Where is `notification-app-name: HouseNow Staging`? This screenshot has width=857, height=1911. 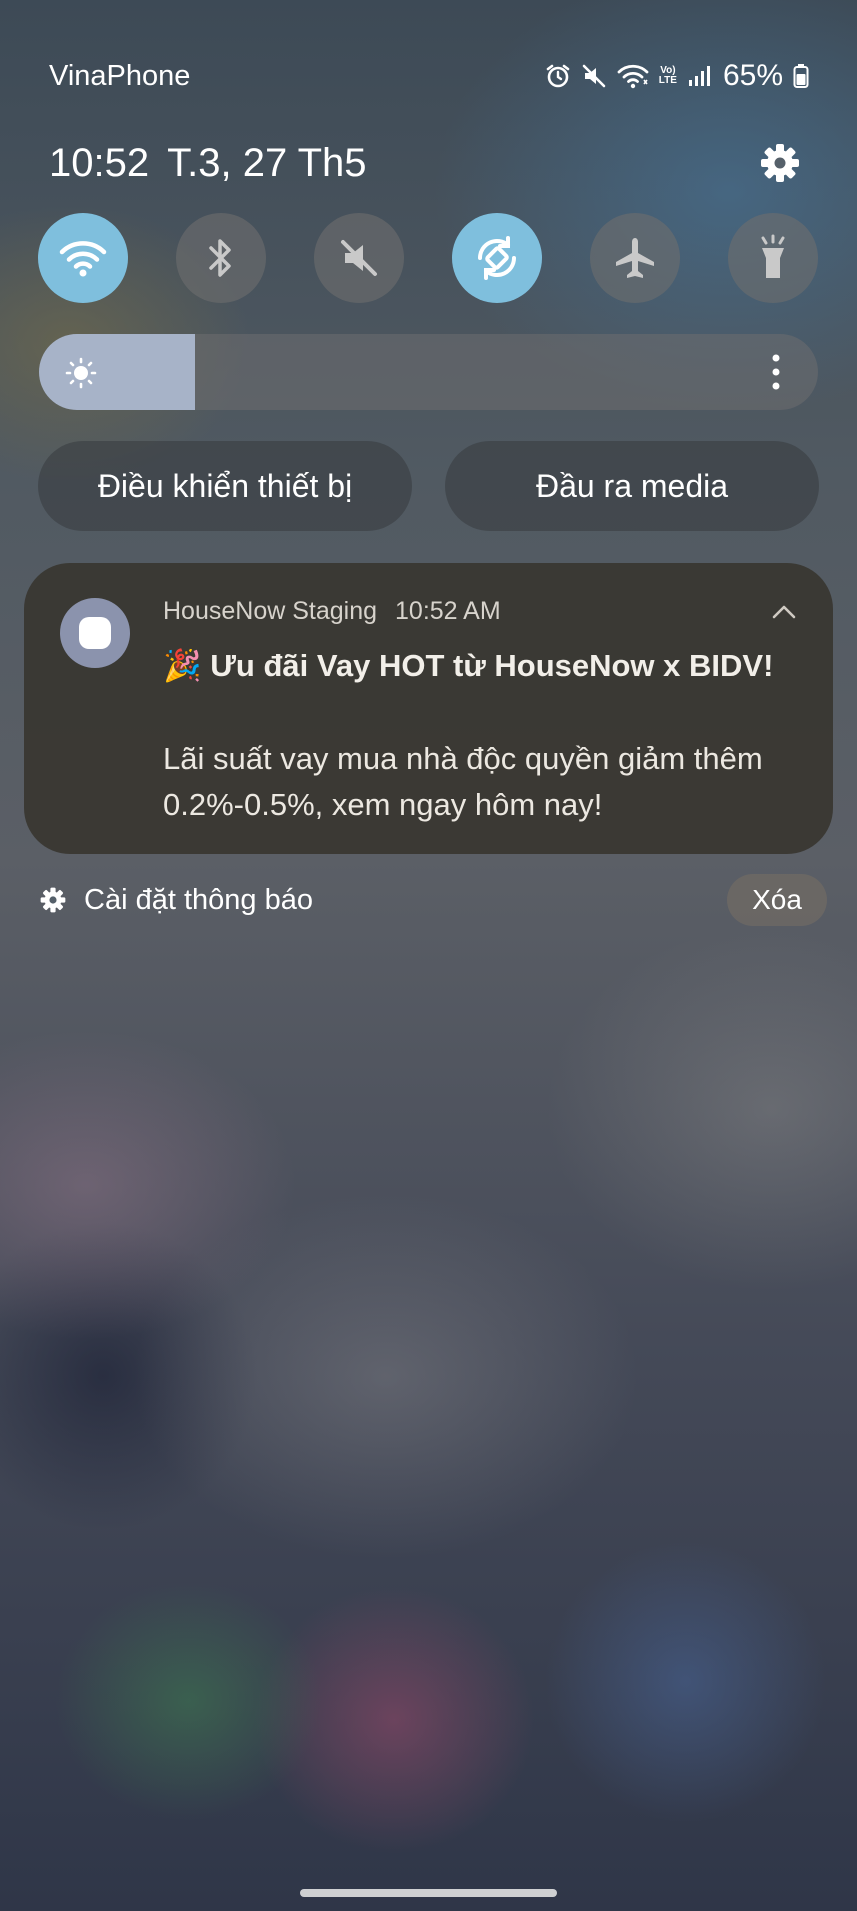
notification-app-name: HouseNow Staging is located at coordinates (270, 611).